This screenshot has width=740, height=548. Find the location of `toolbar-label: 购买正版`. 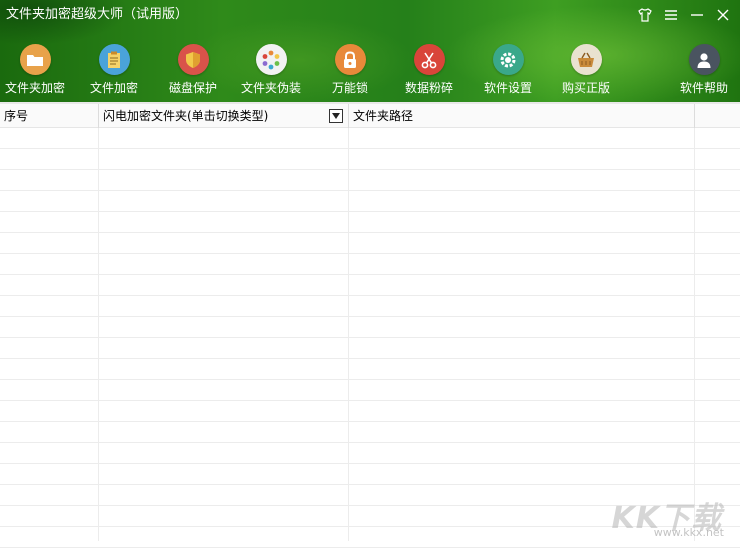

toolbar-label: 购买正版 is located at coordinates (585, 88).